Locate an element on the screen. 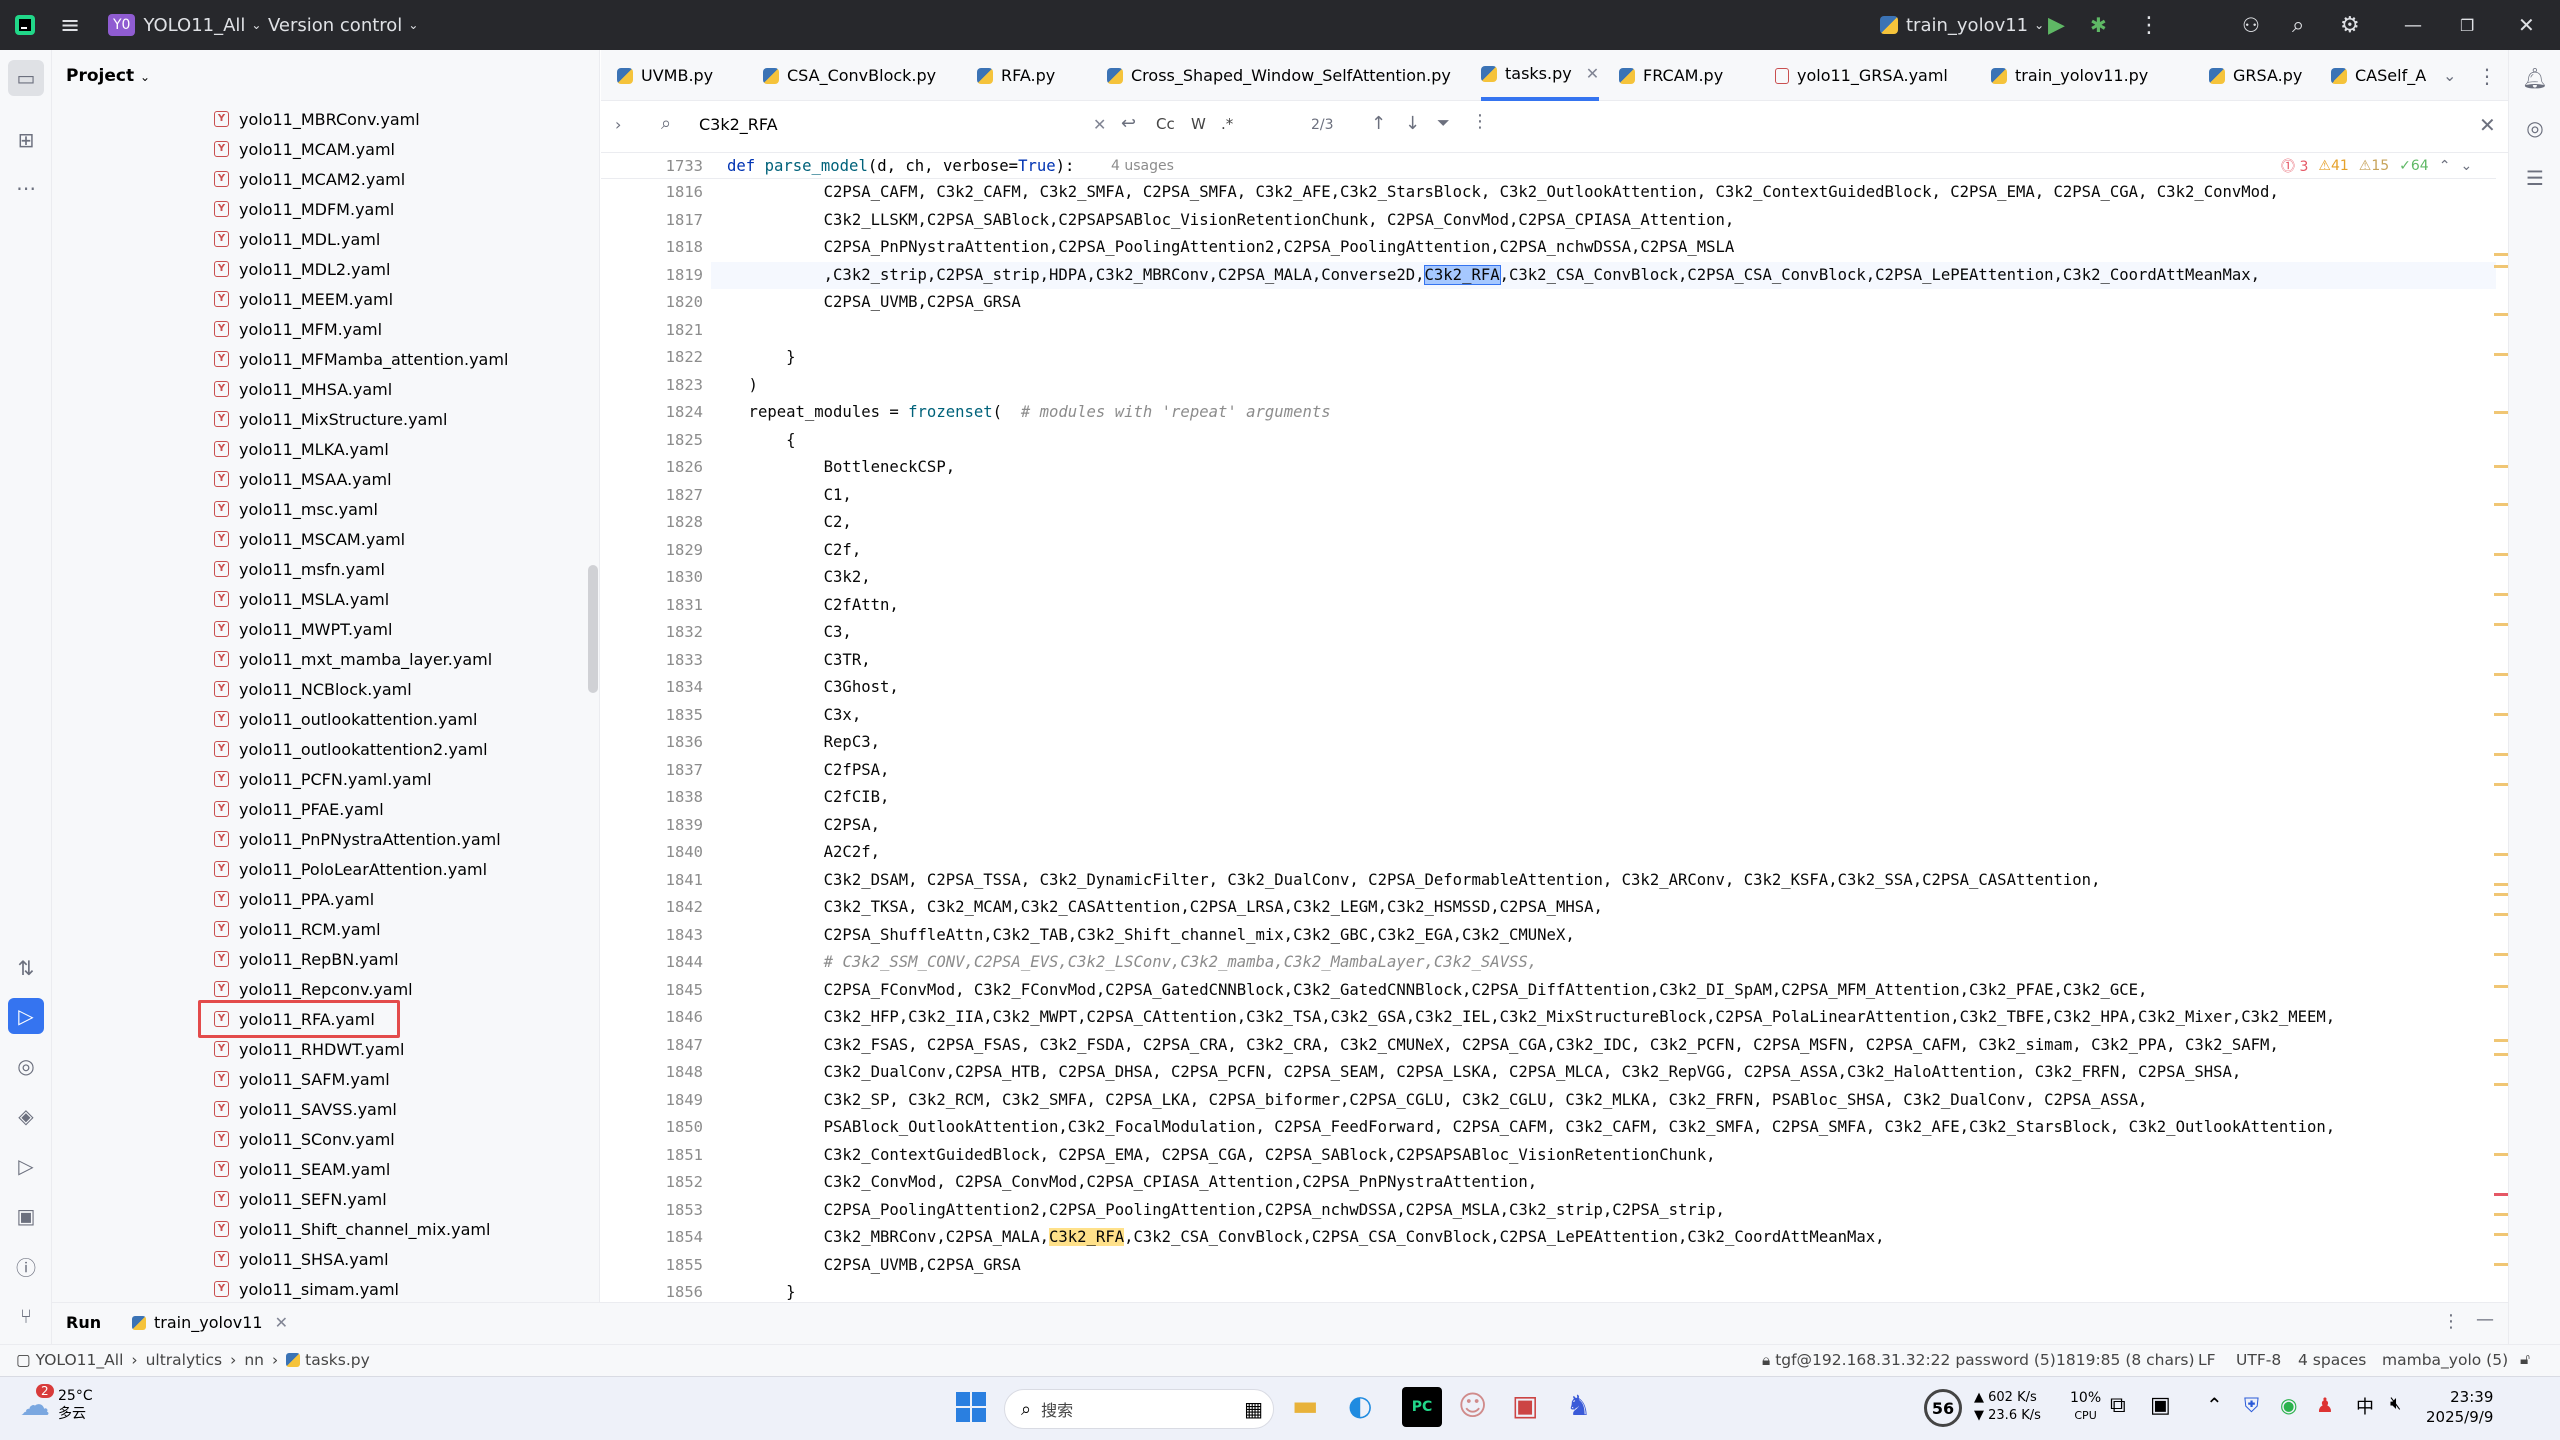 The image size is (2560, 1440). breadcrumb-project: ▢ YOLO11_All is located at coordinates (69, 1360).